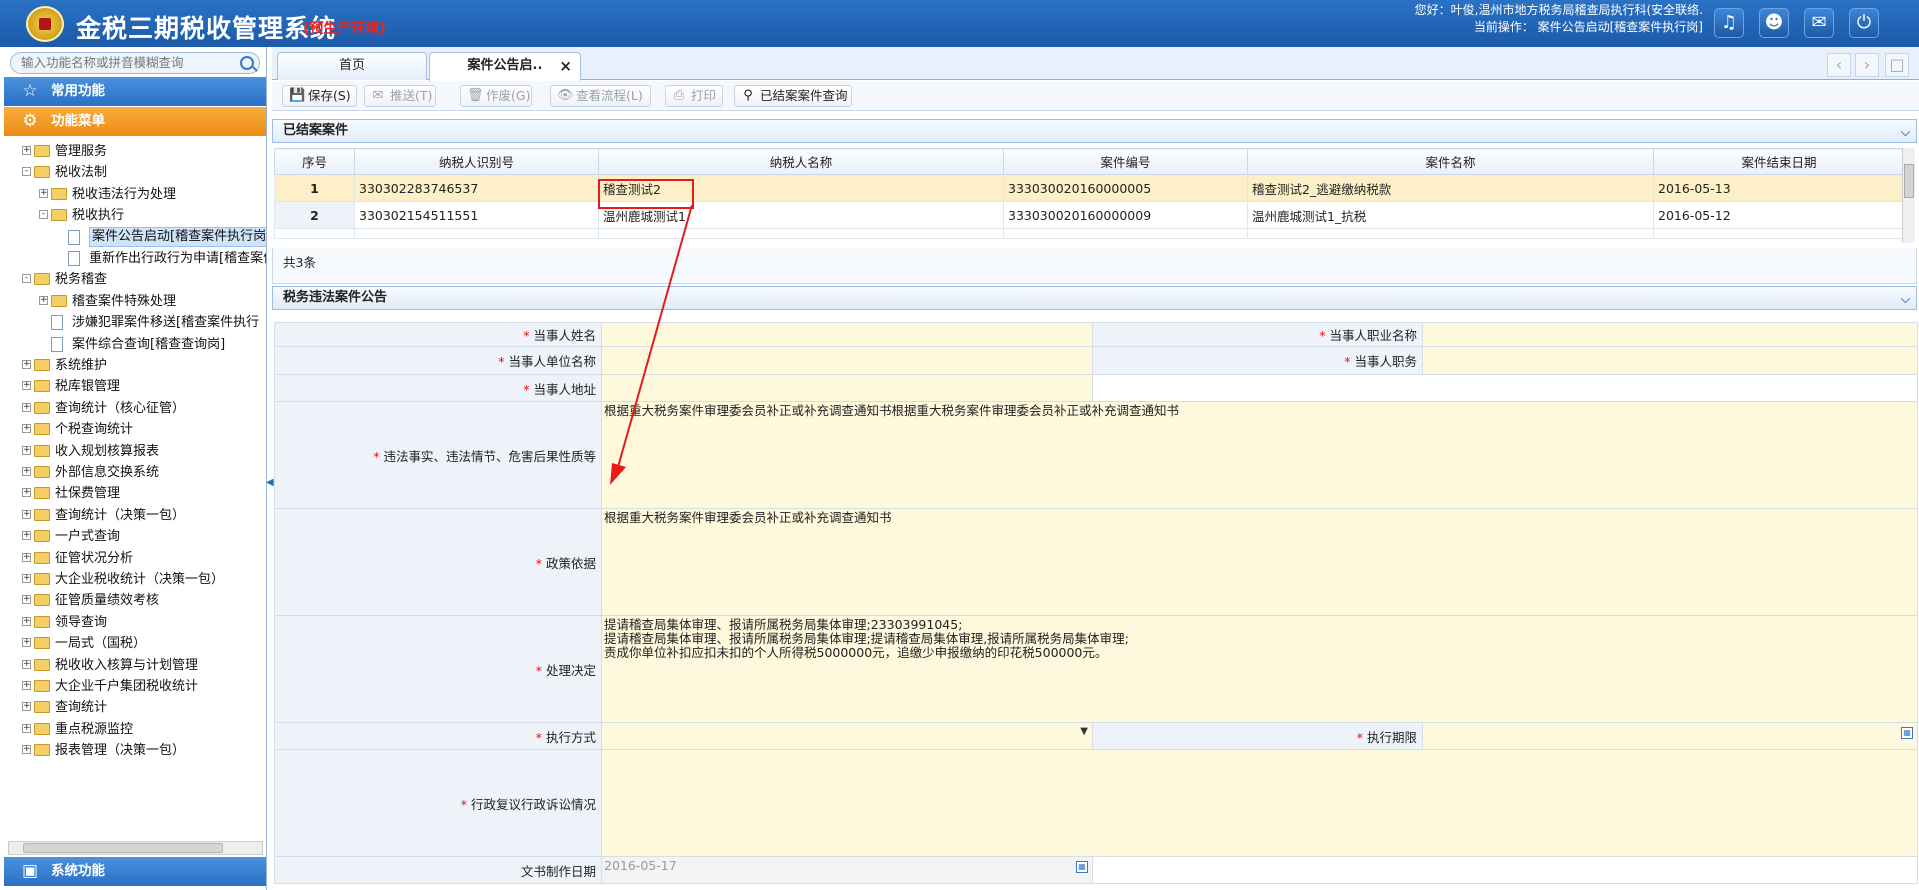  What do you see at coordinates (94, 558) in the screenshot?
I see `tree-item-label: 征管状况分析` at bounding box center [94, 558].